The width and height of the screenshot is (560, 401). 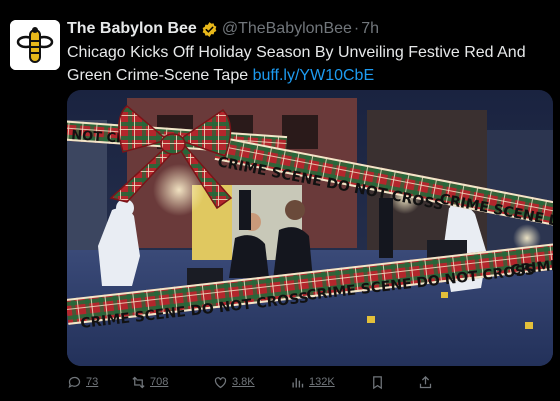 I want to click on author-handle: @TheBabylonBee, so click(x=287, y=29).